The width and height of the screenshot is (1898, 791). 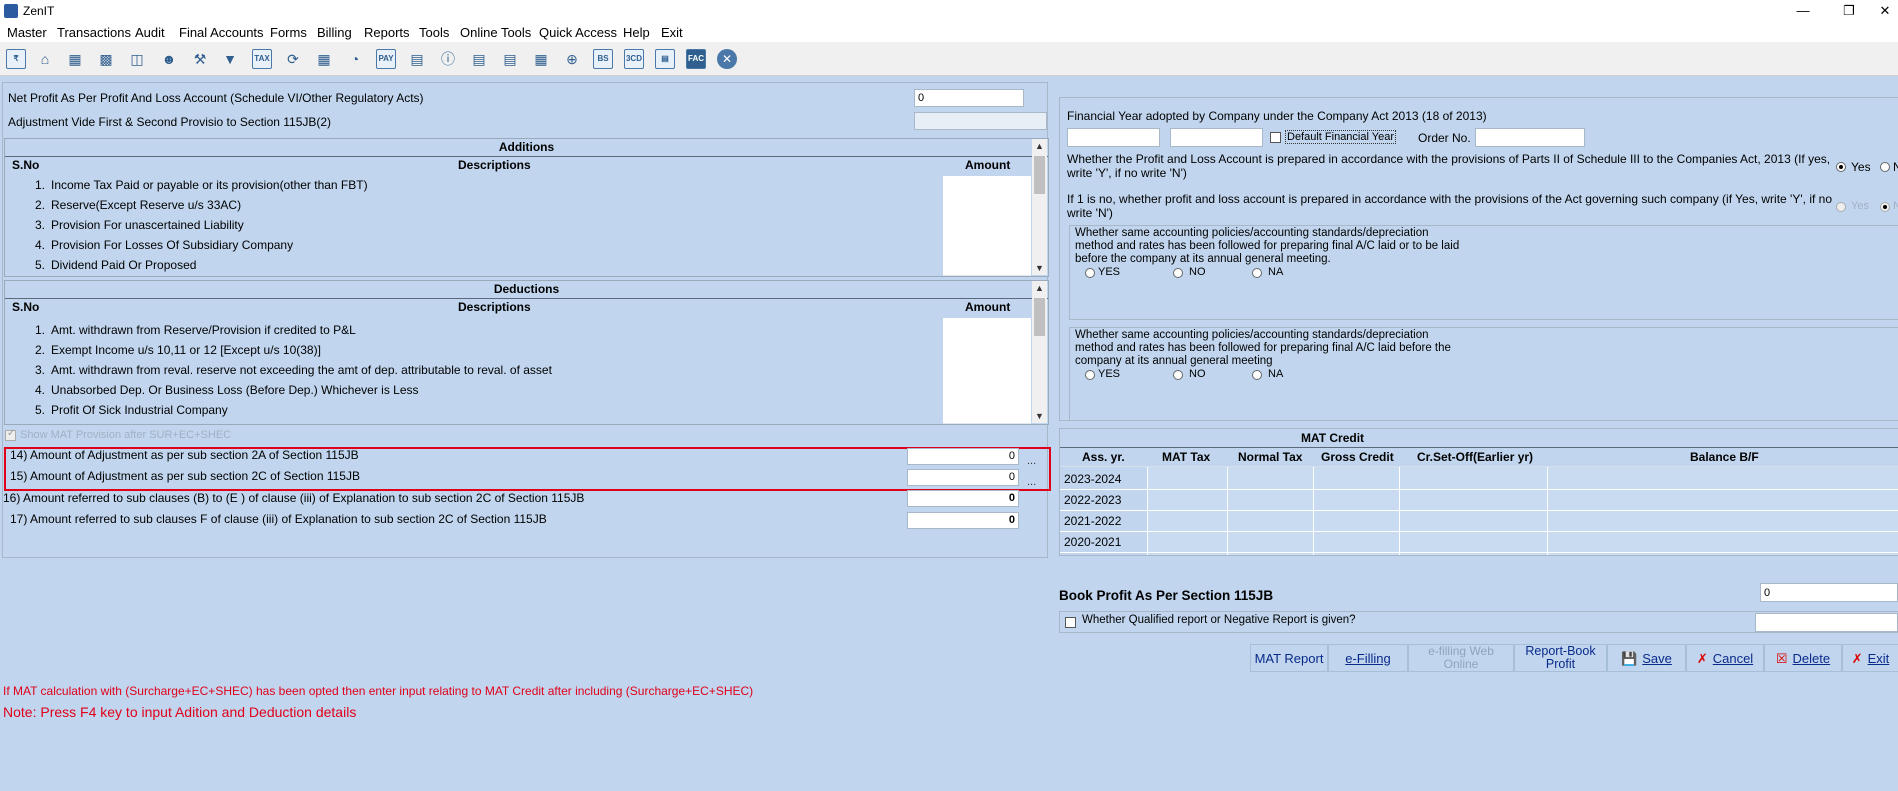 I want to click on additions-amount-column, so click(x=987, y=226).